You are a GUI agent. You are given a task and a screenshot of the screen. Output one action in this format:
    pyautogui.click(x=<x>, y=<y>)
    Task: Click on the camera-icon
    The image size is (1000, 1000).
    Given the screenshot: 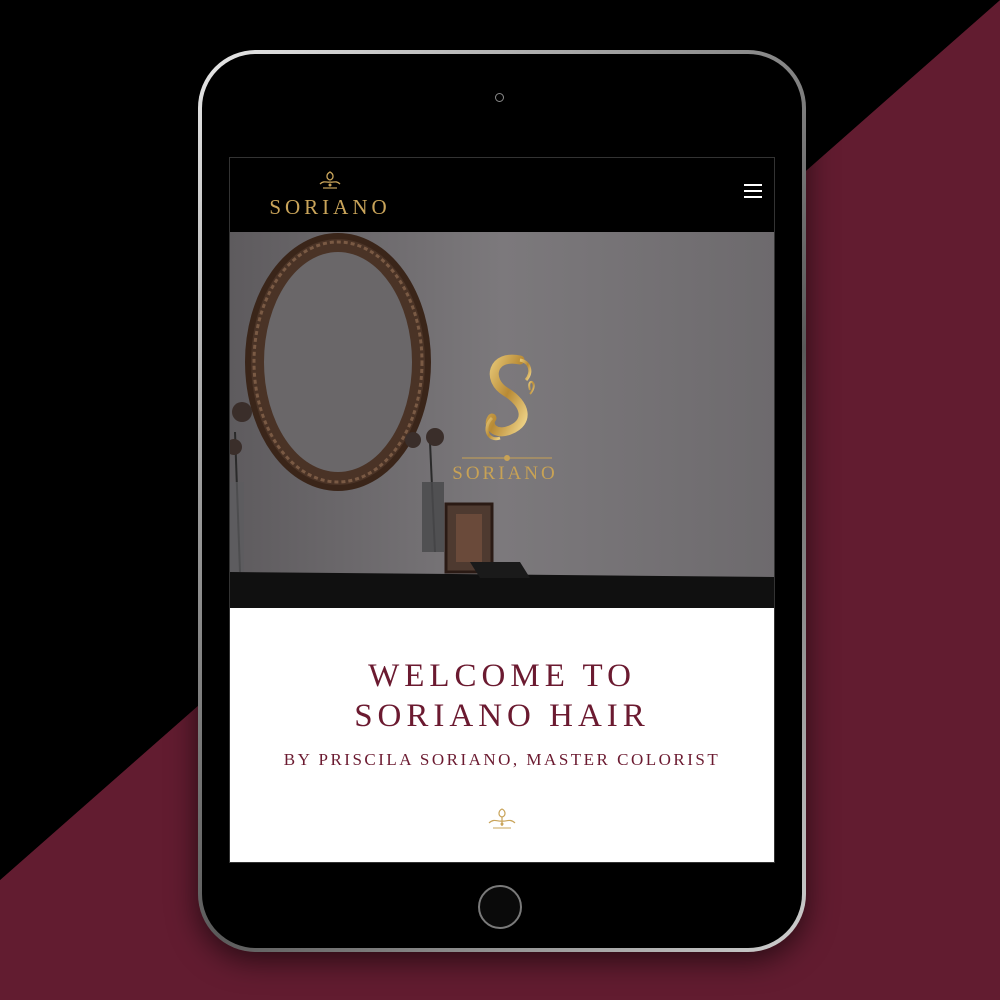 What is the action you would take?
    pyautogui.click(x=499, y=97)
    